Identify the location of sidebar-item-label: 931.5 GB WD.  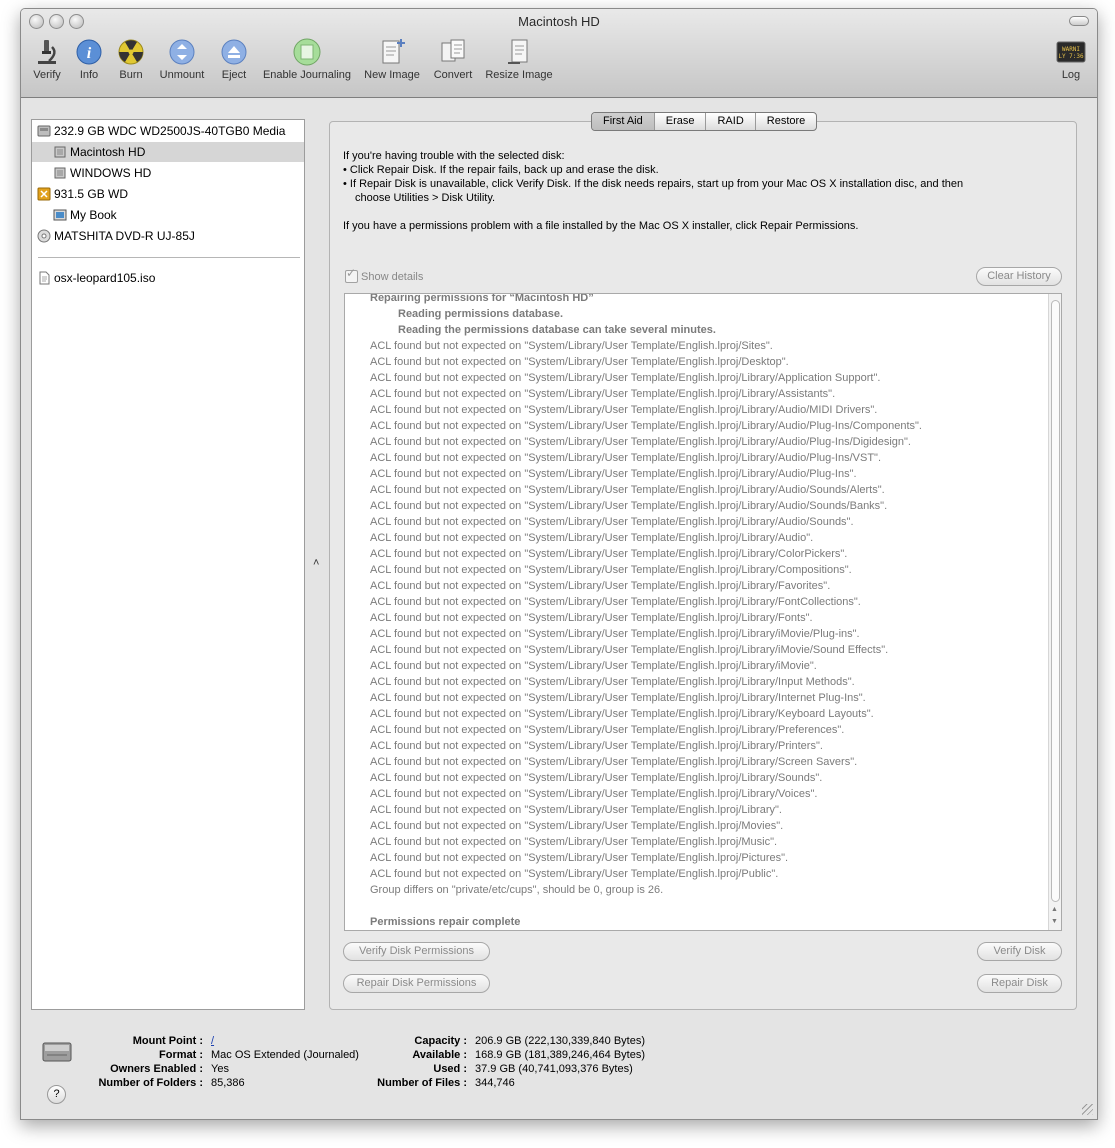
(91, 194).